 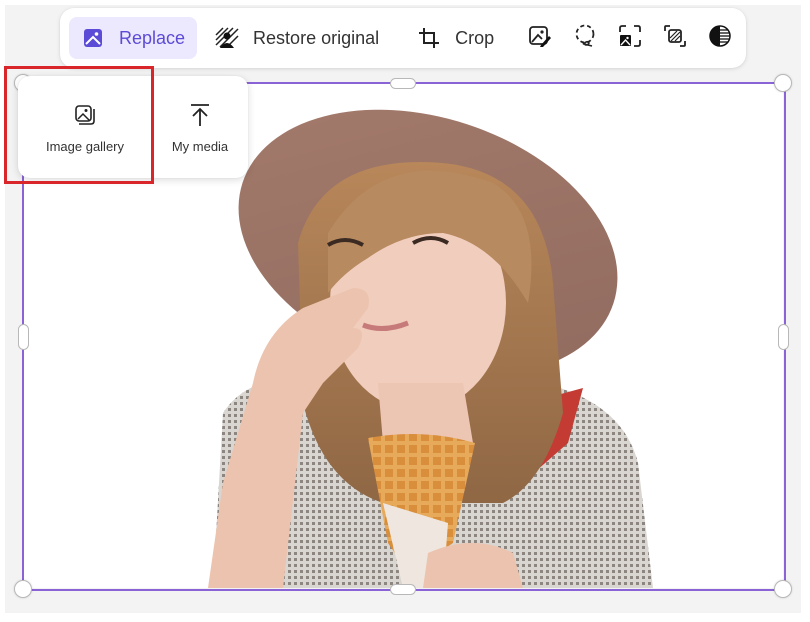 What do you see at coordinates (23, 337) in the screenshot?
I see `resize-handle-left` at bounding box center [23, 337].